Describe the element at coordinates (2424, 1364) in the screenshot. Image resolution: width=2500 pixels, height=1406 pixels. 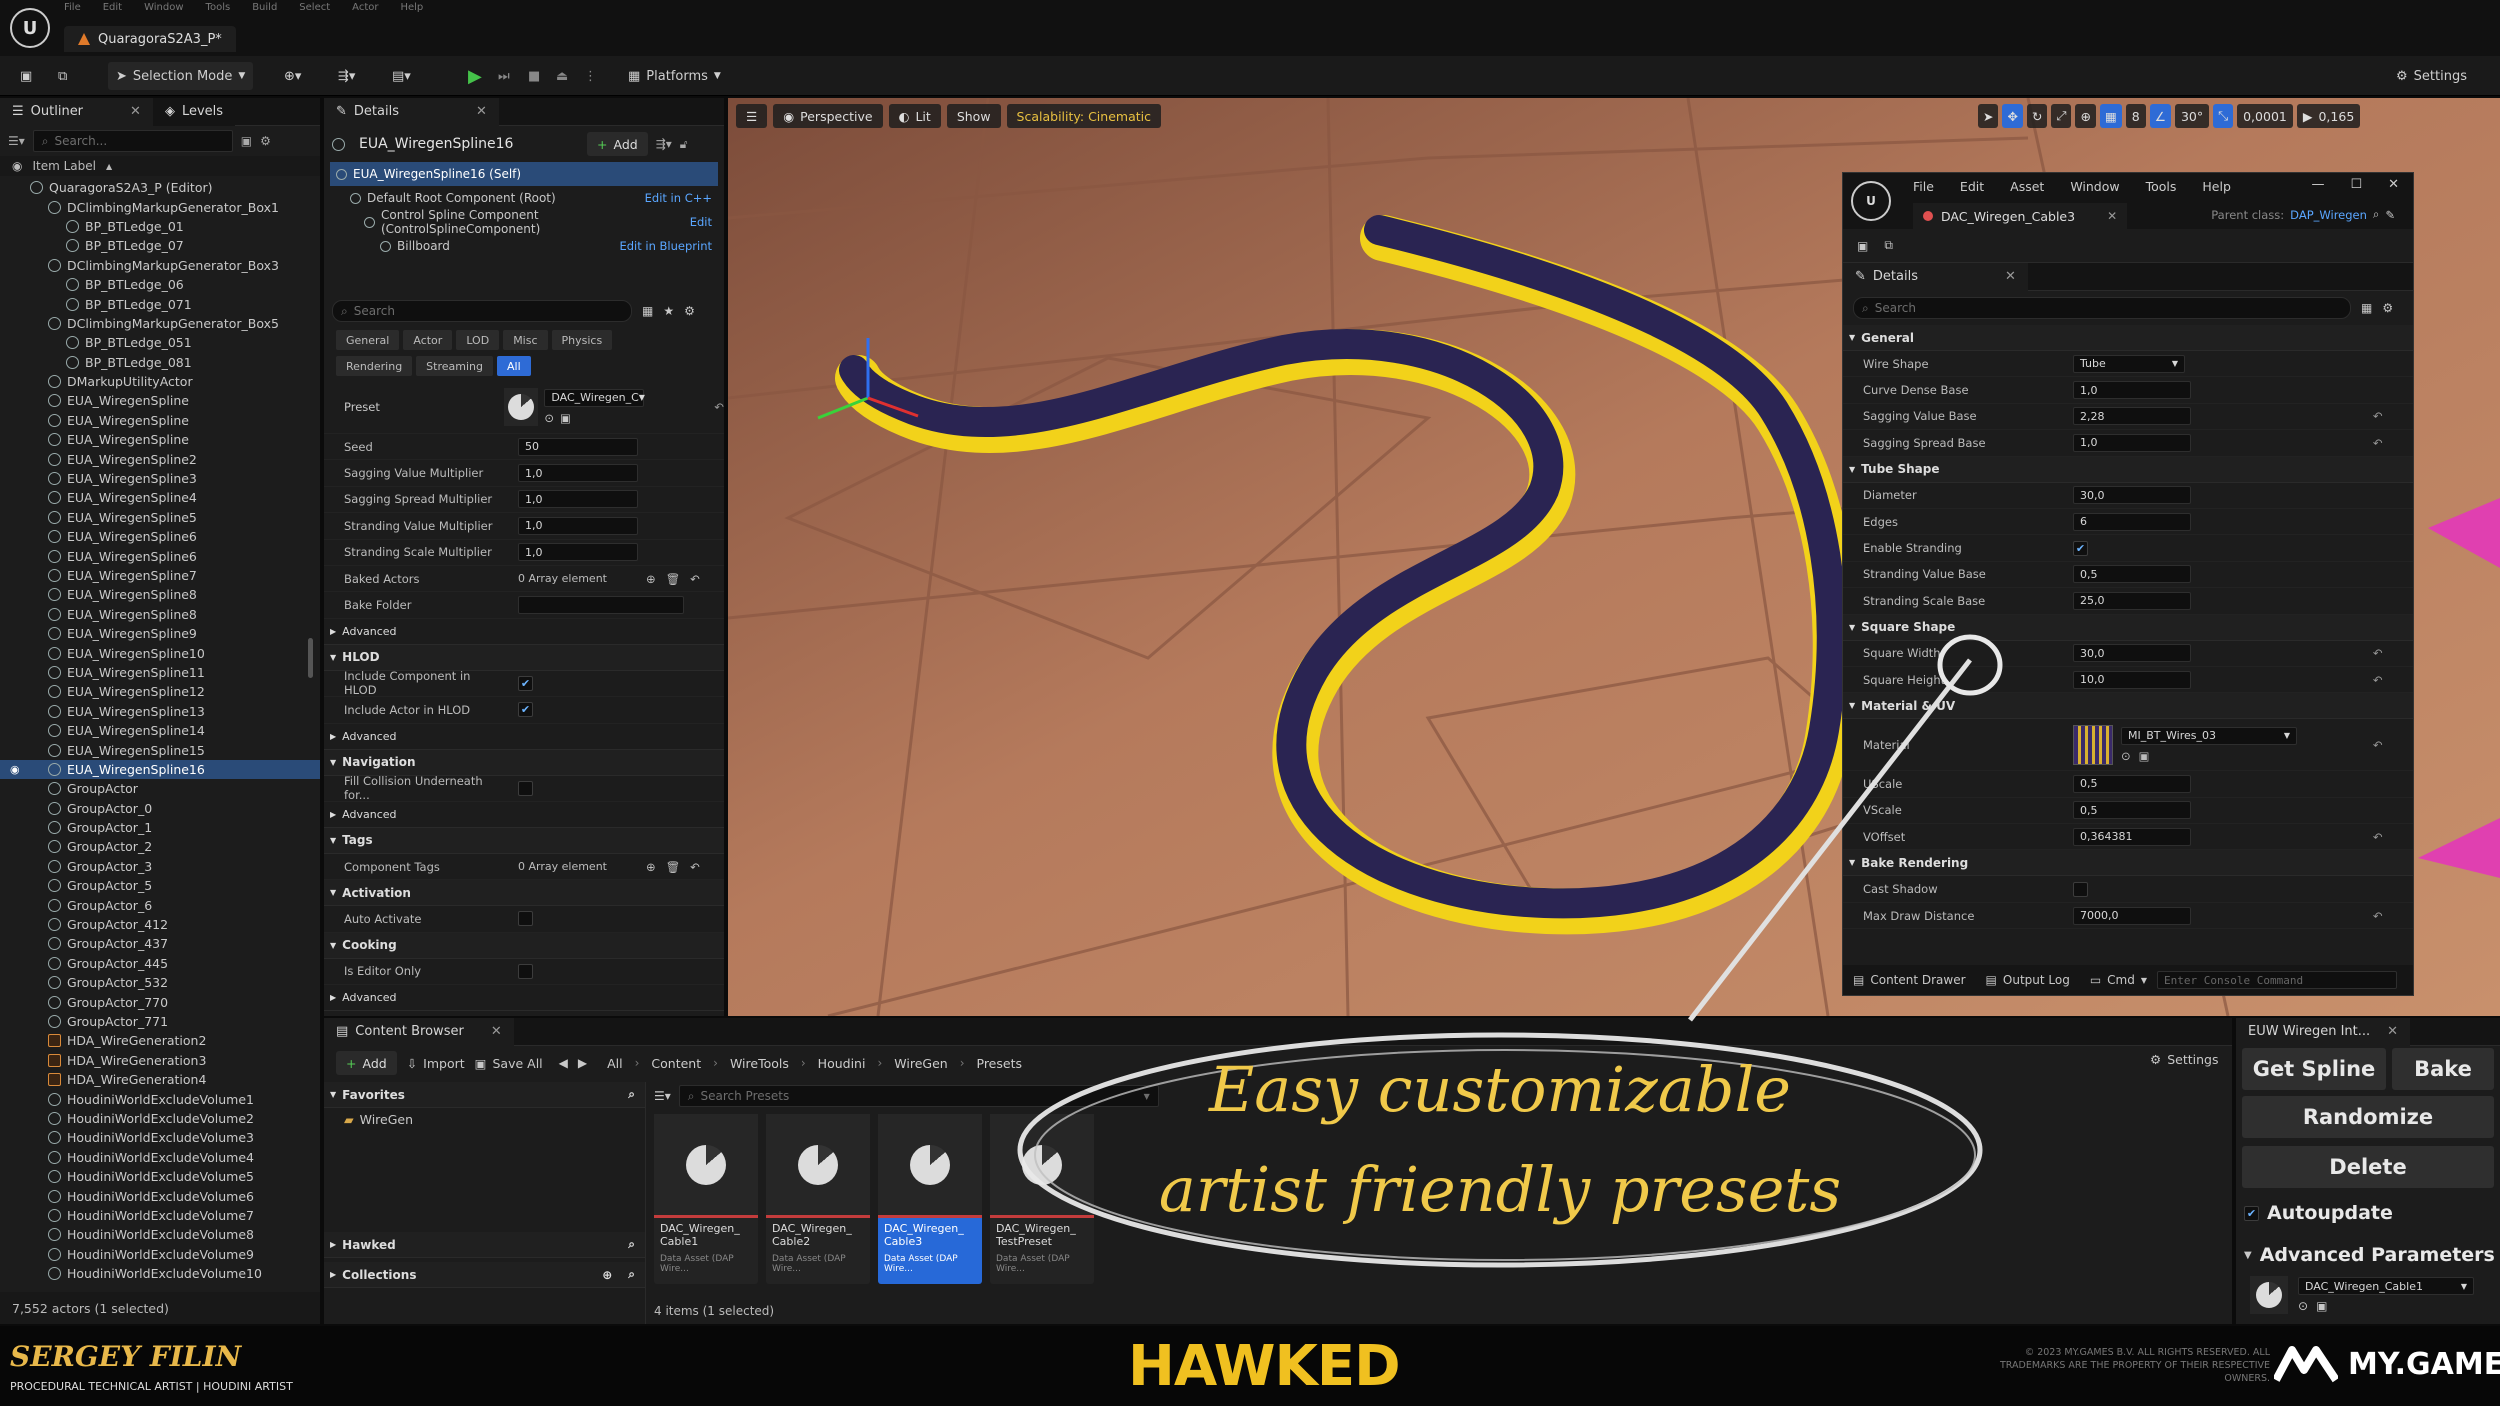
I see `publisher-name: MY.GAMES` at that location.